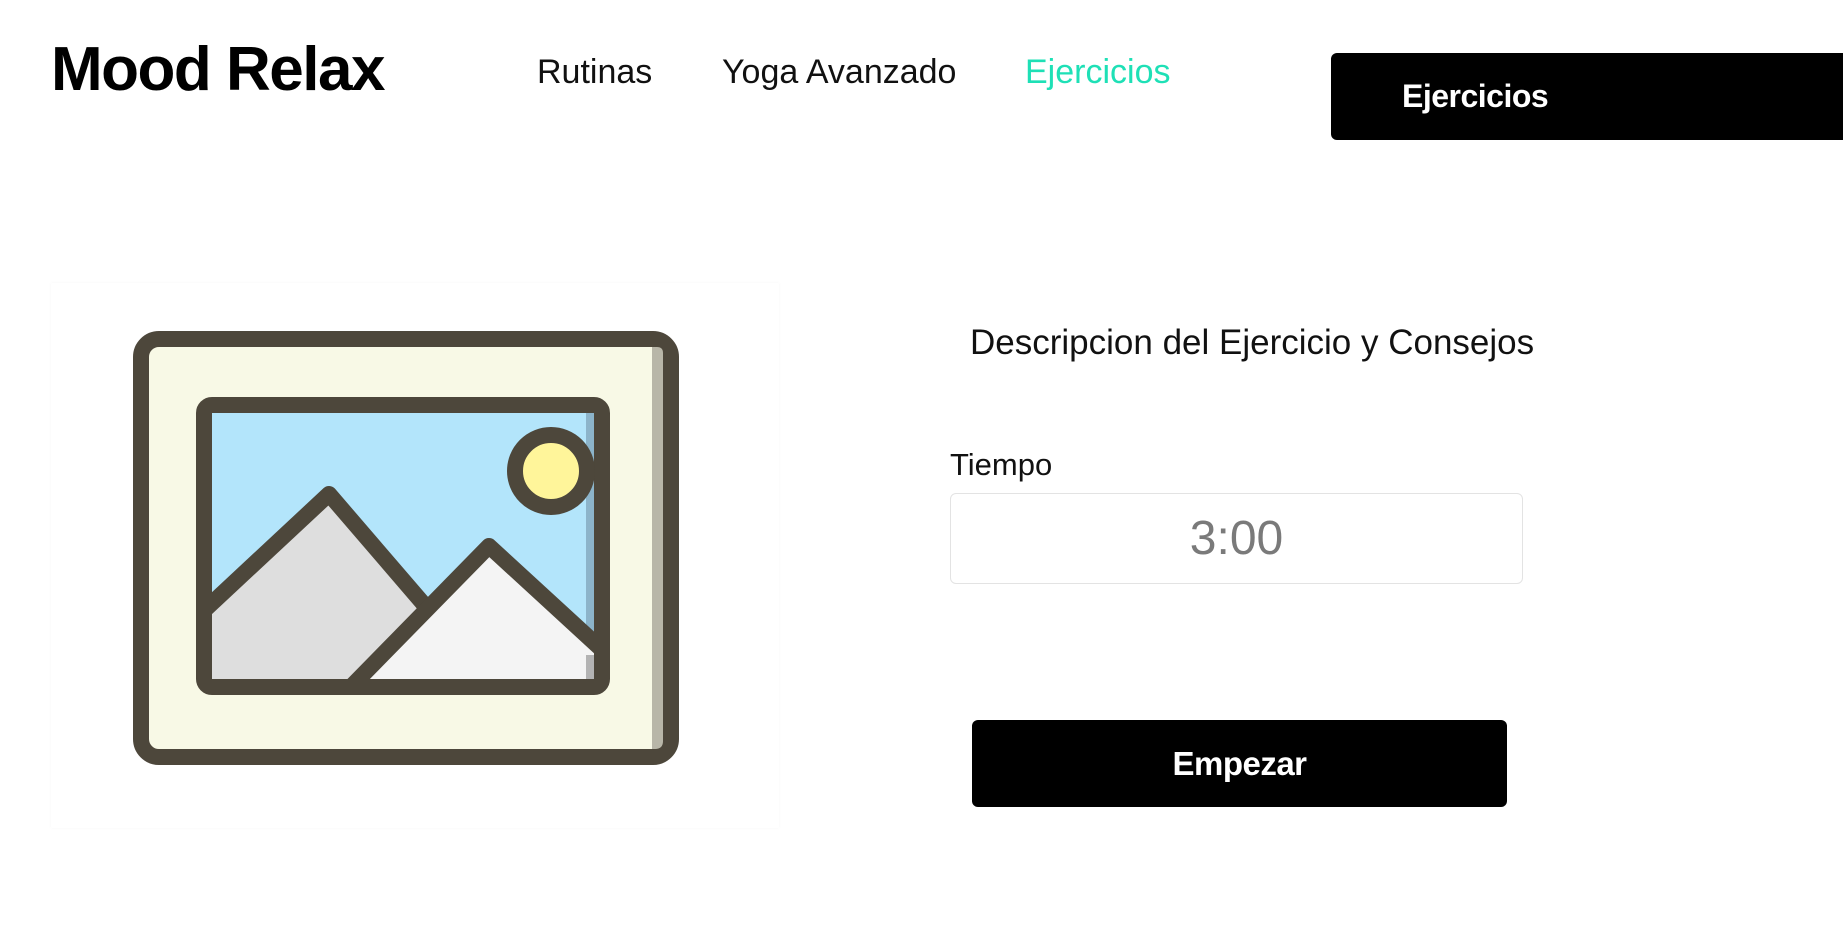 Image resolution: width=1843 pixels, height=930 pixels. What do you see at coordinates (1587, 96) in the screenshot?
I see `ejercicios-button: Ejercicios` at bounding box center [1587, 96].